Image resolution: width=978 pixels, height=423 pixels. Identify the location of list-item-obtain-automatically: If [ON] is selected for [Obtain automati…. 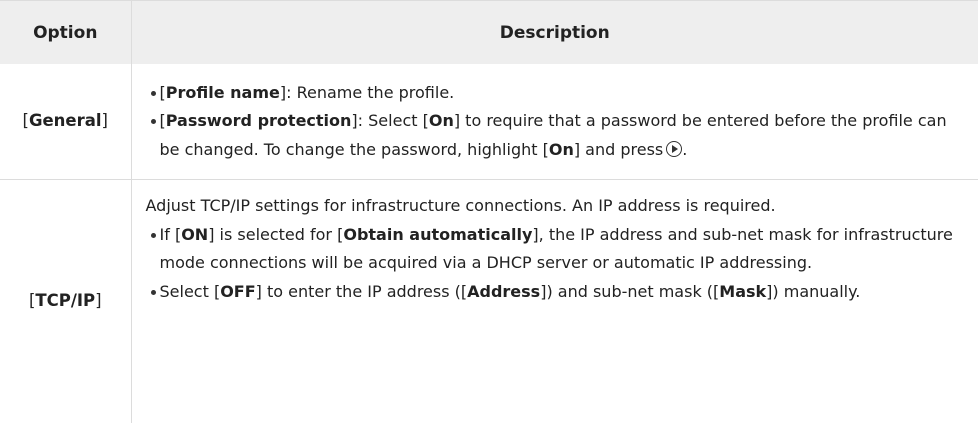
(555, 249).